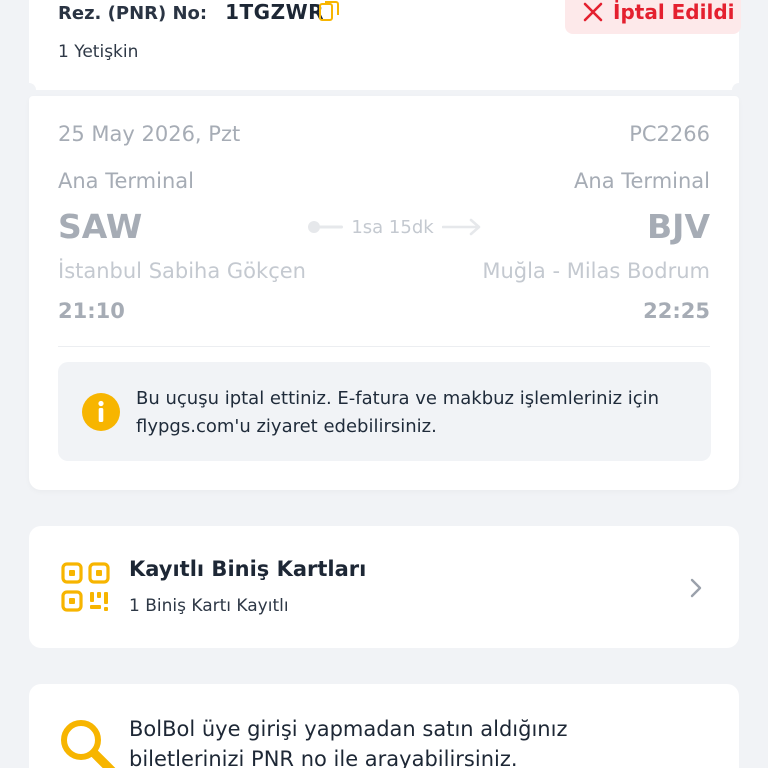 This screenshot has height=768, width=768. I want to click on pnr-row: Rez. (PNR) No: 1TGZWR, so click(191, 12).